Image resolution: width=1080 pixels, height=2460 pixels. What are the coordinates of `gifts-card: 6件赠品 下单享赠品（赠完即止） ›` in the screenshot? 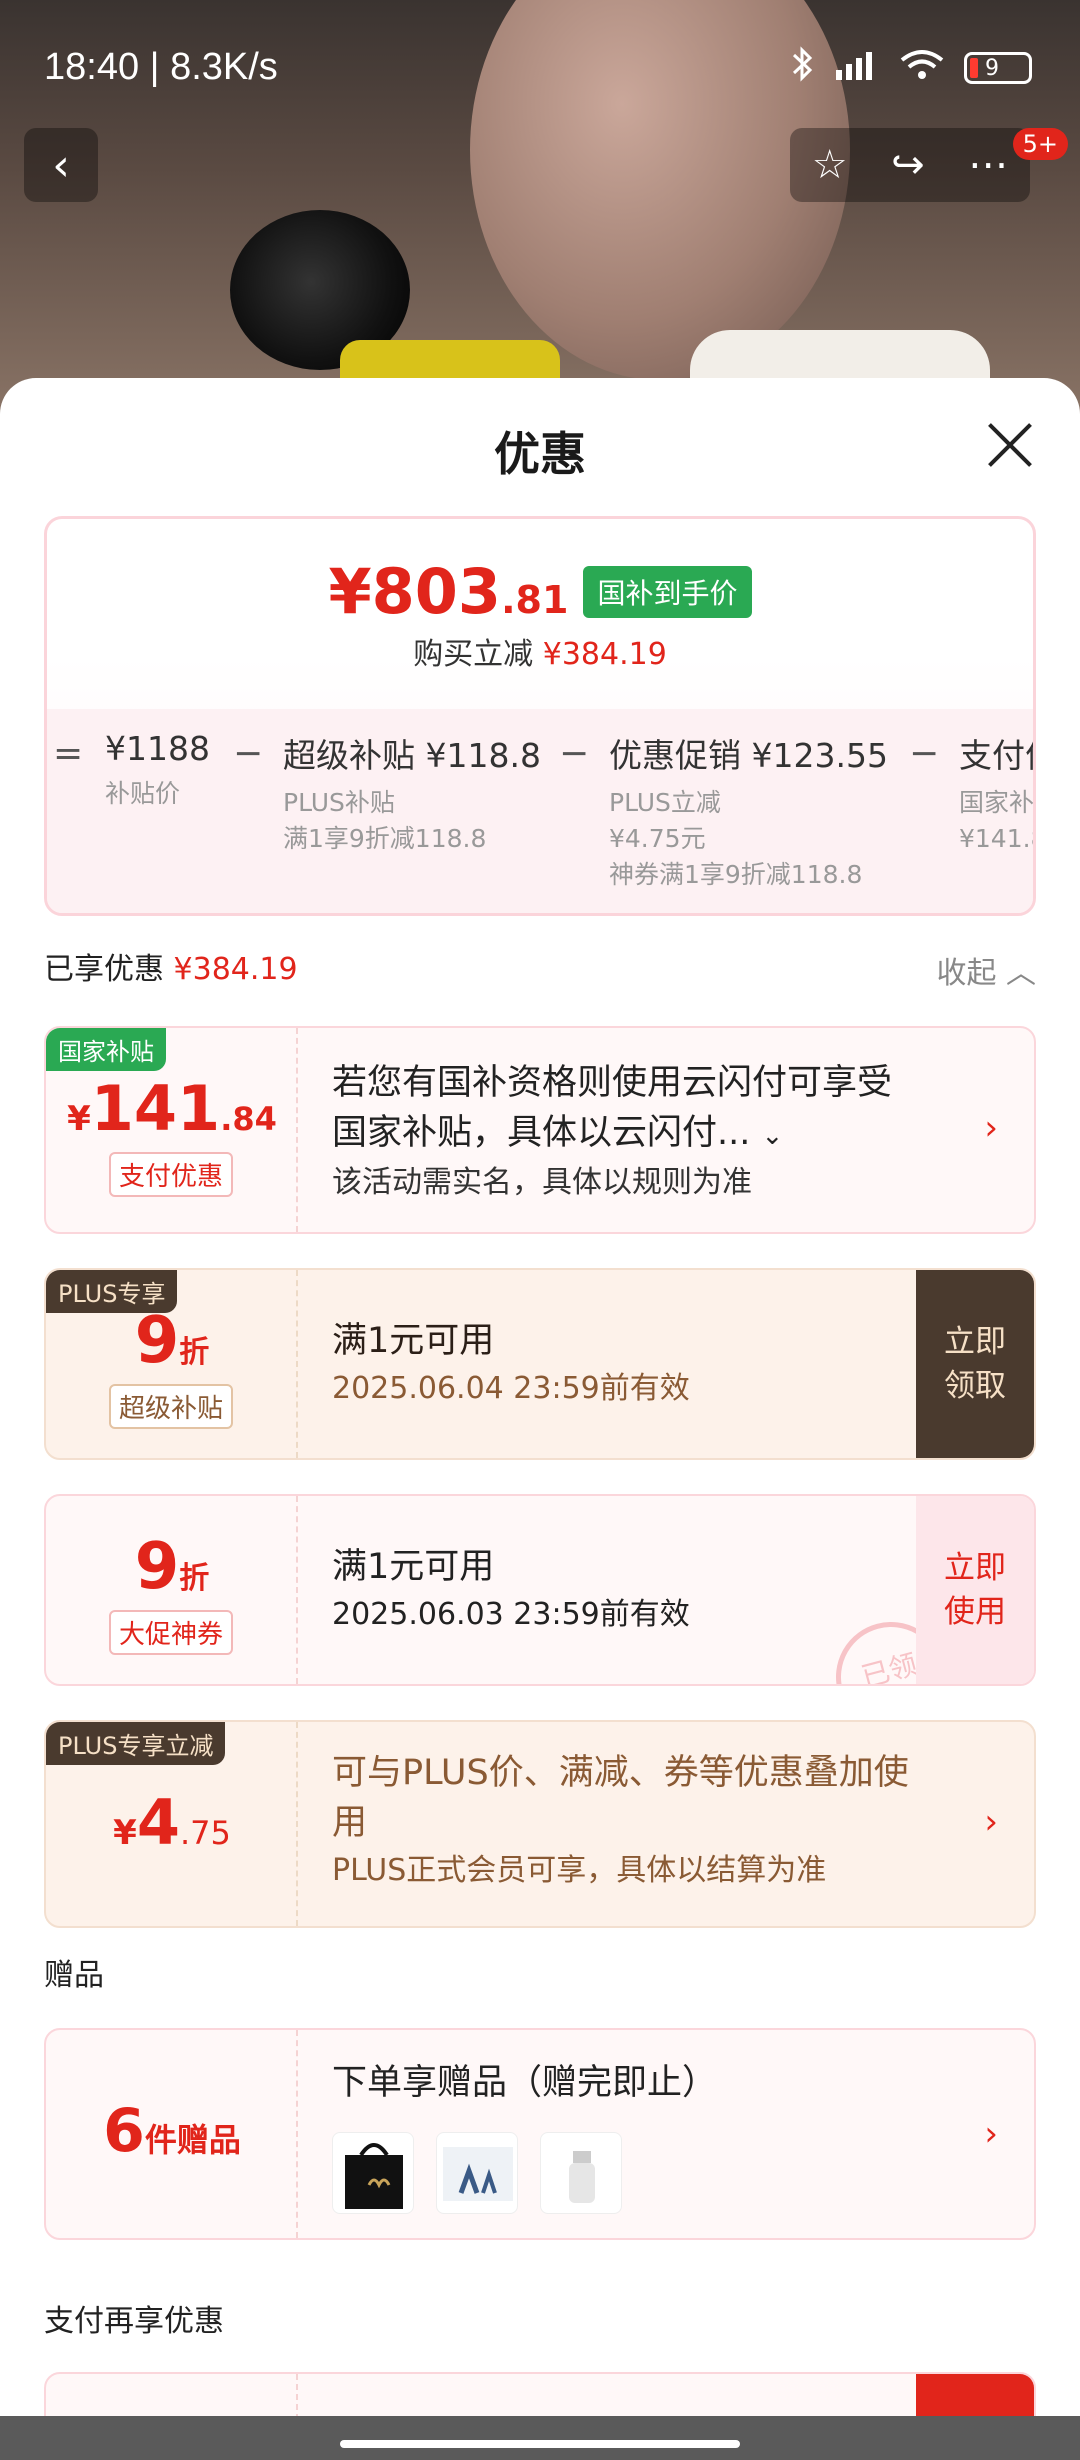 It's located at (540, 2134).